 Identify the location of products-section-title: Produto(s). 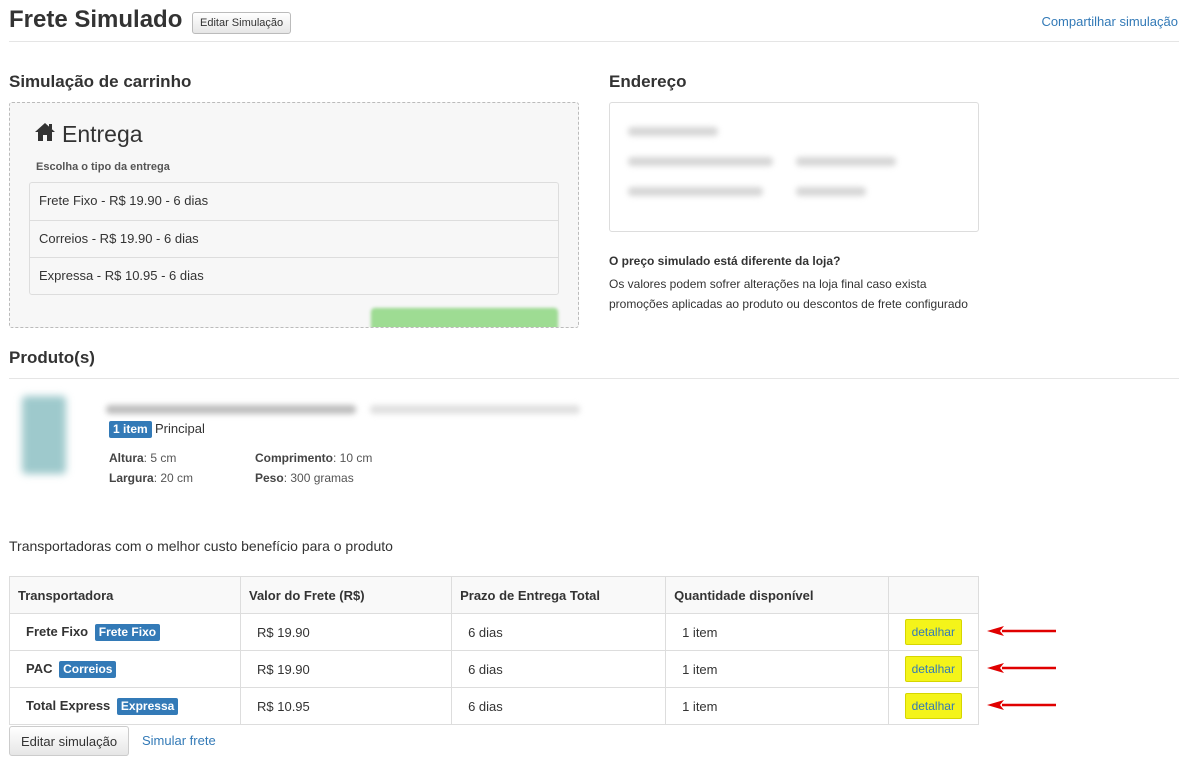
(52, 357).